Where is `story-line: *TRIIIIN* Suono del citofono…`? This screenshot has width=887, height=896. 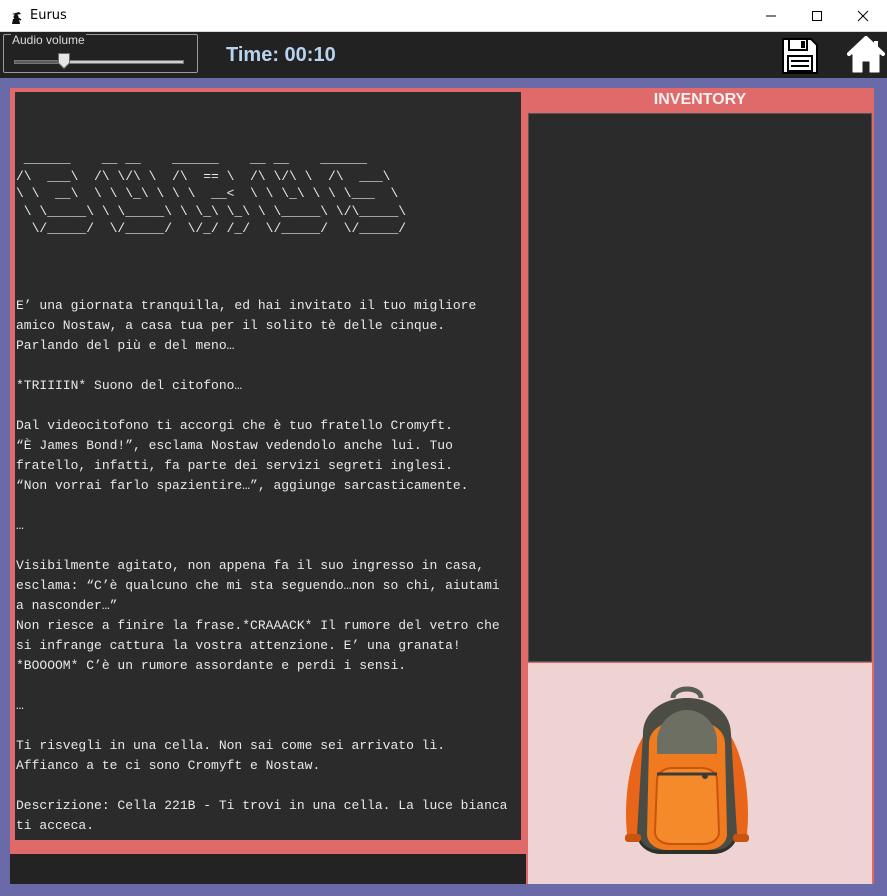 story-line: *TRIIIIN* Suono del citofono… is located at coordinates (129, 385).